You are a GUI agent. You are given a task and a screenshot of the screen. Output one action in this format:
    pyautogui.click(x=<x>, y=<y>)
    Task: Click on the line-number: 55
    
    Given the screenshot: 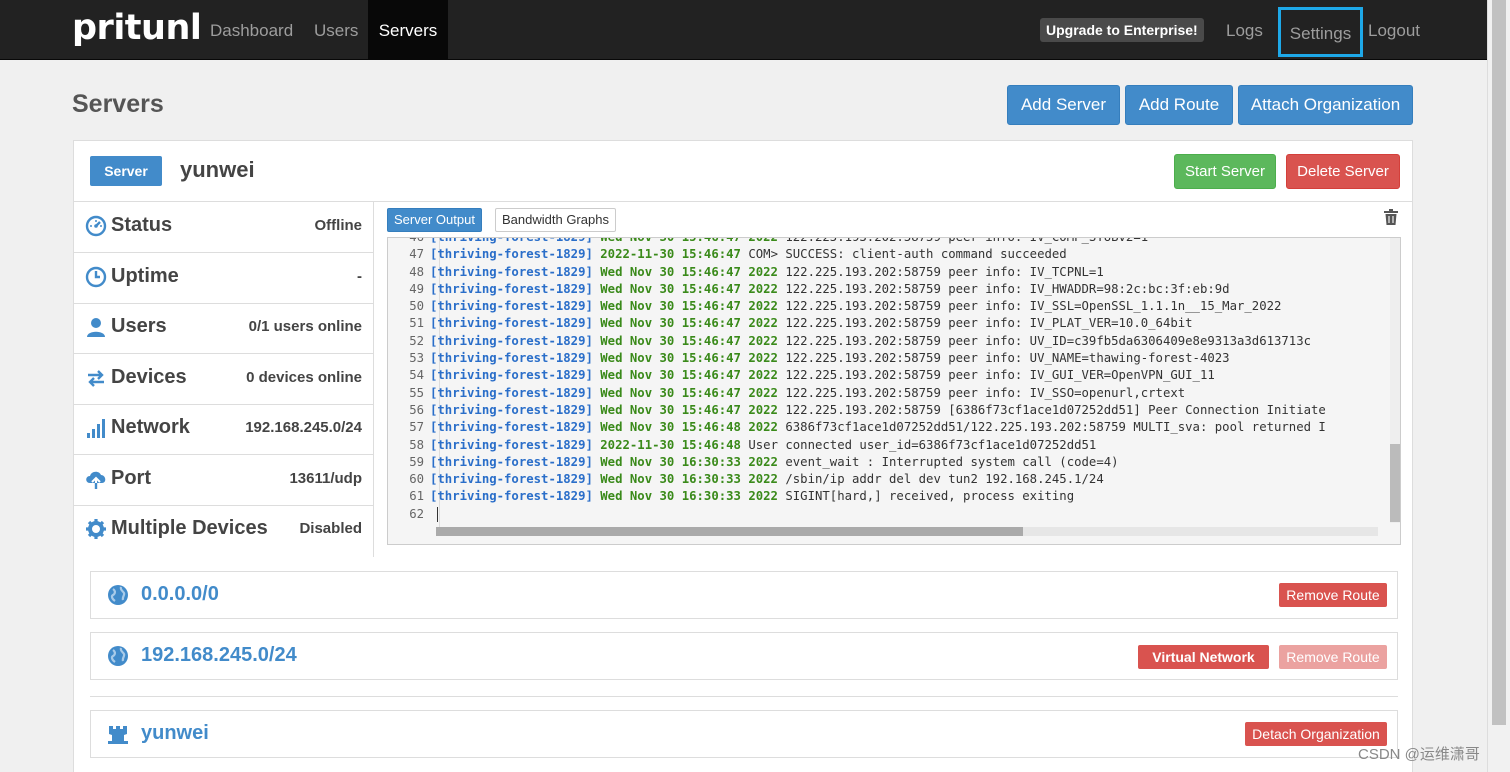 What is the action you would take?
    pyautogui.click(x=416, y=392)
    